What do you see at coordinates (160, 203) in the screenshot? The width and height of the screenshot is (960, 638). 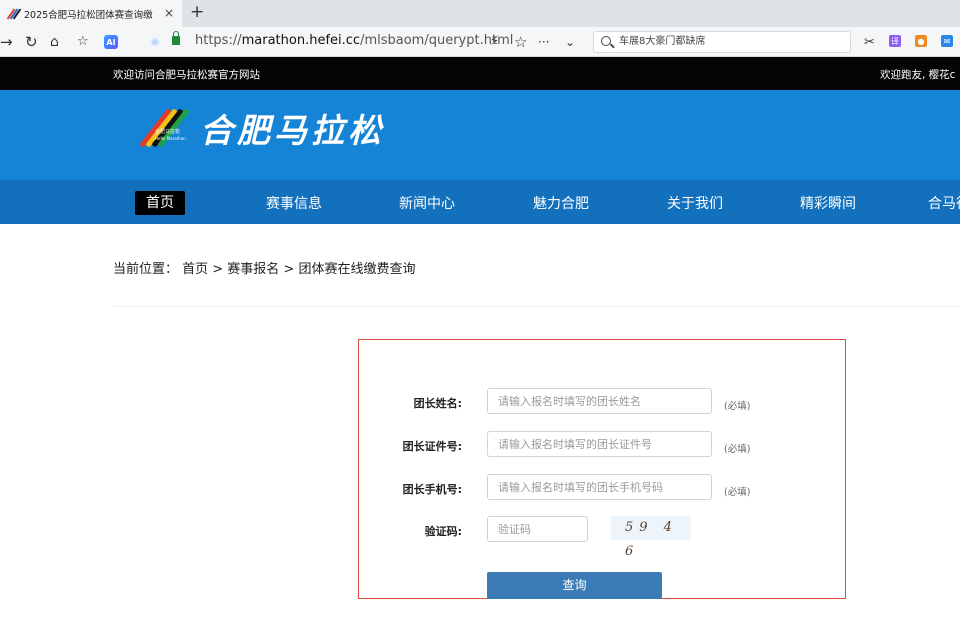 I see `nav-item-home: 首页` at bounding box center [160, 203].